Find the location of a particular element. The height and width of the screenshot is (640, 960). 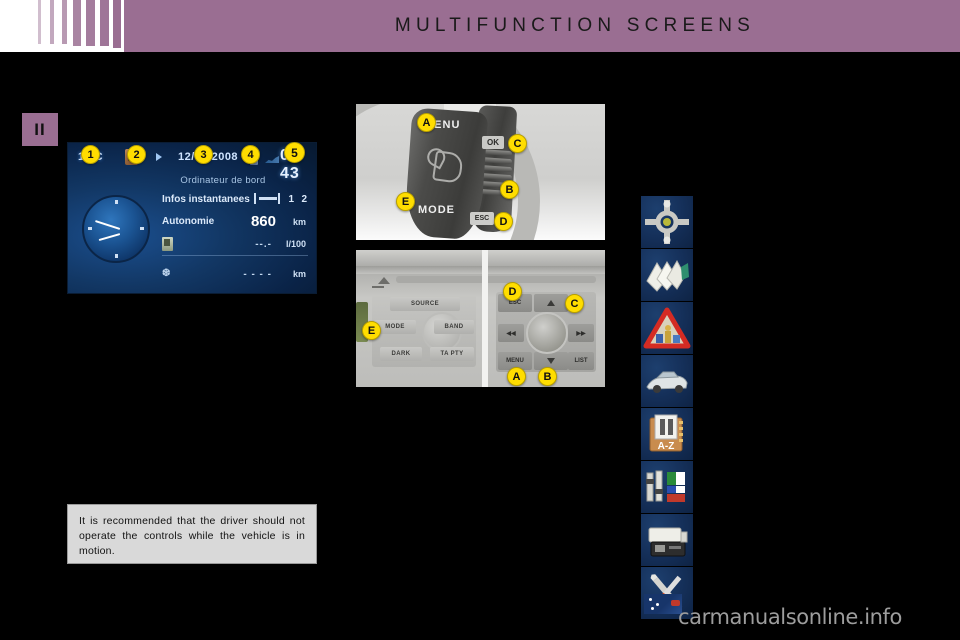

roundabout-icon is located at coordinates (667, 222).